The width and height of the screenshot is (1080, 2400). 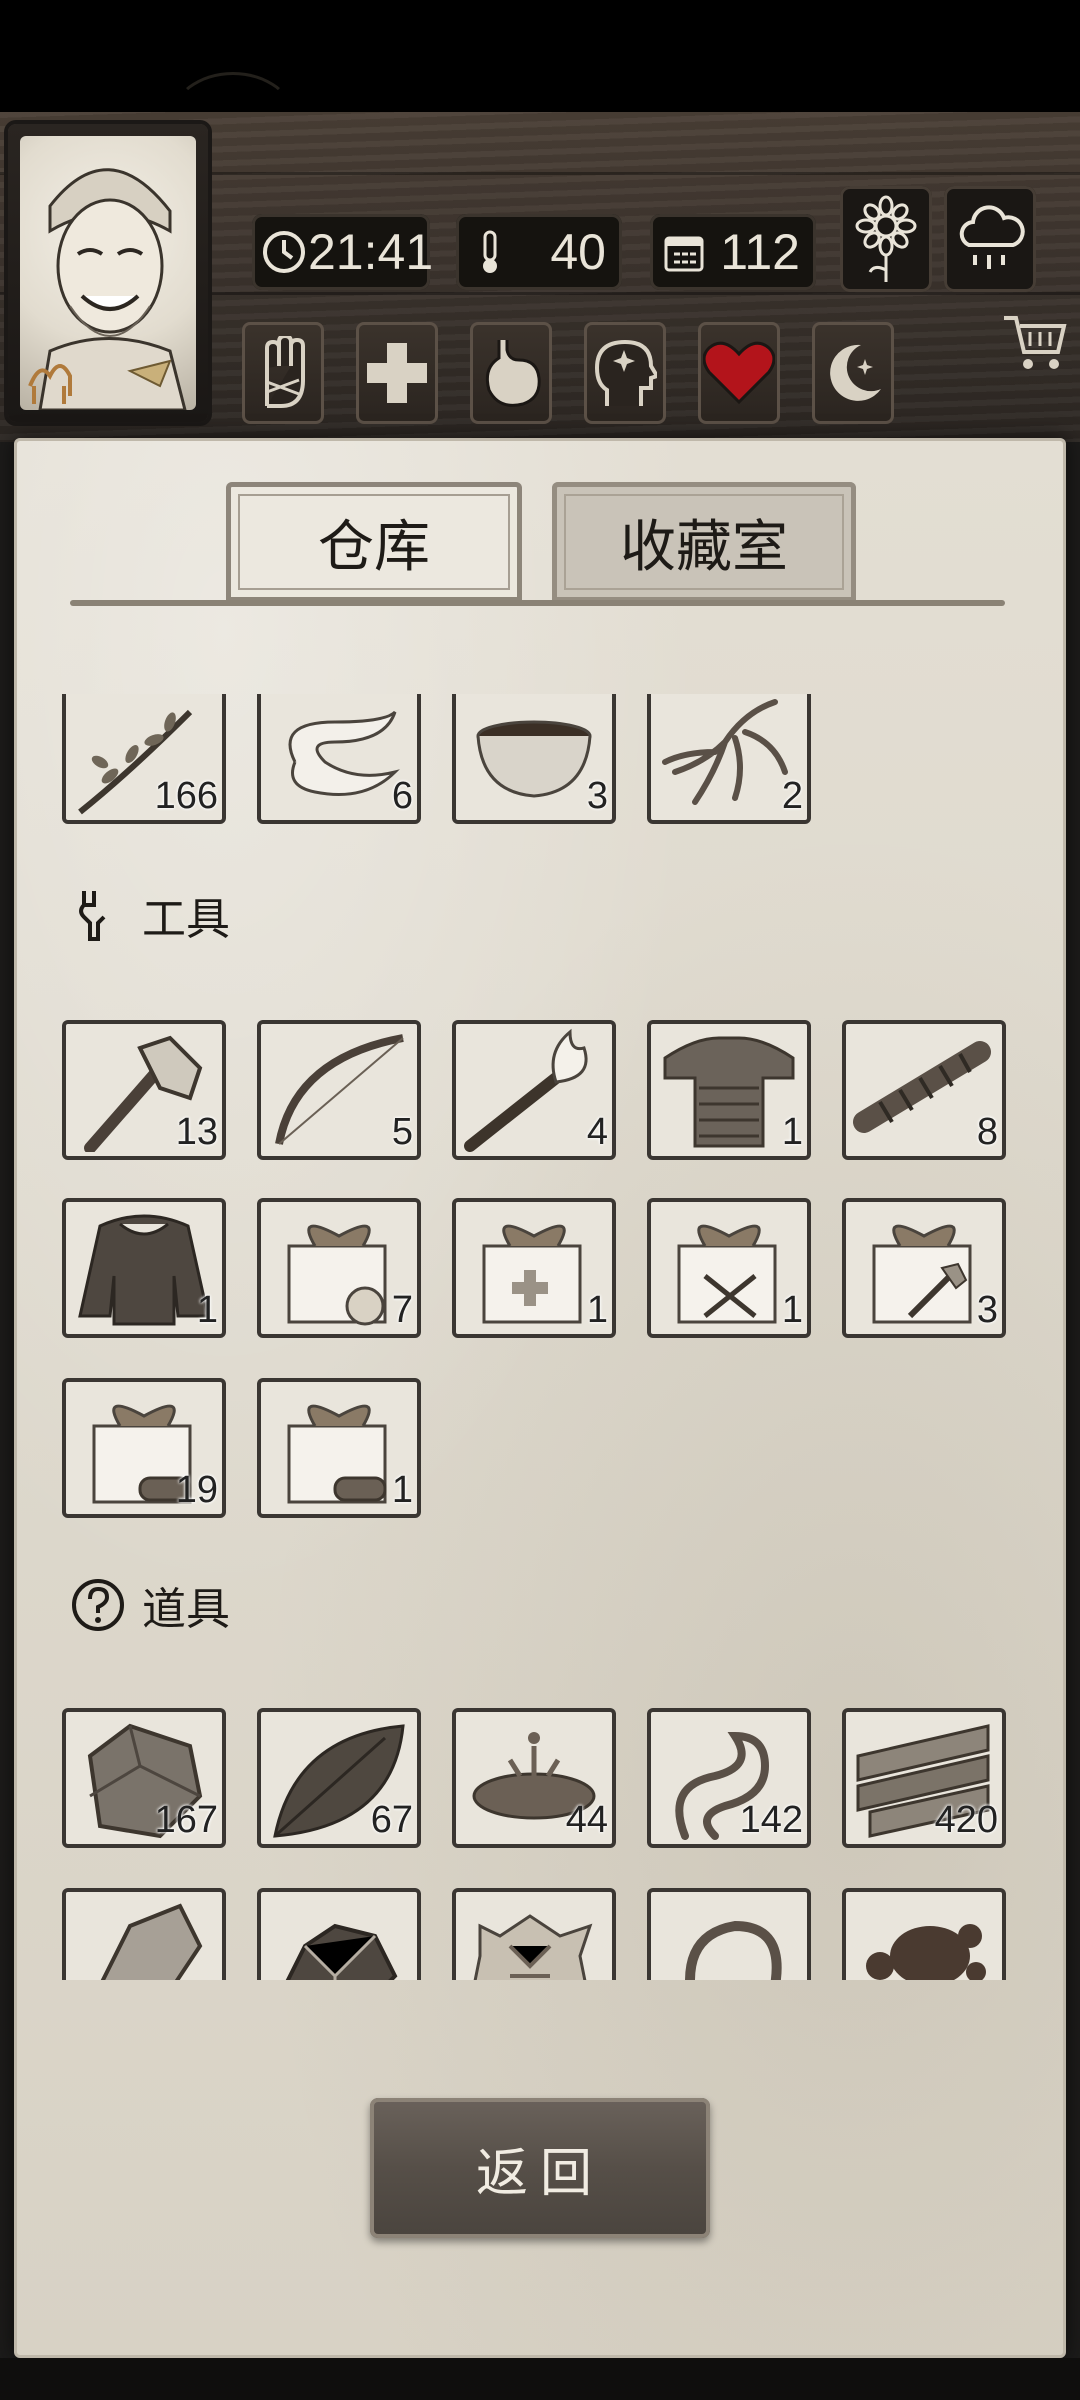 What do you see at coordinates (402, 1132) in the screenshot?
I see `item-count: 5` at bounding box center [402, 1132].